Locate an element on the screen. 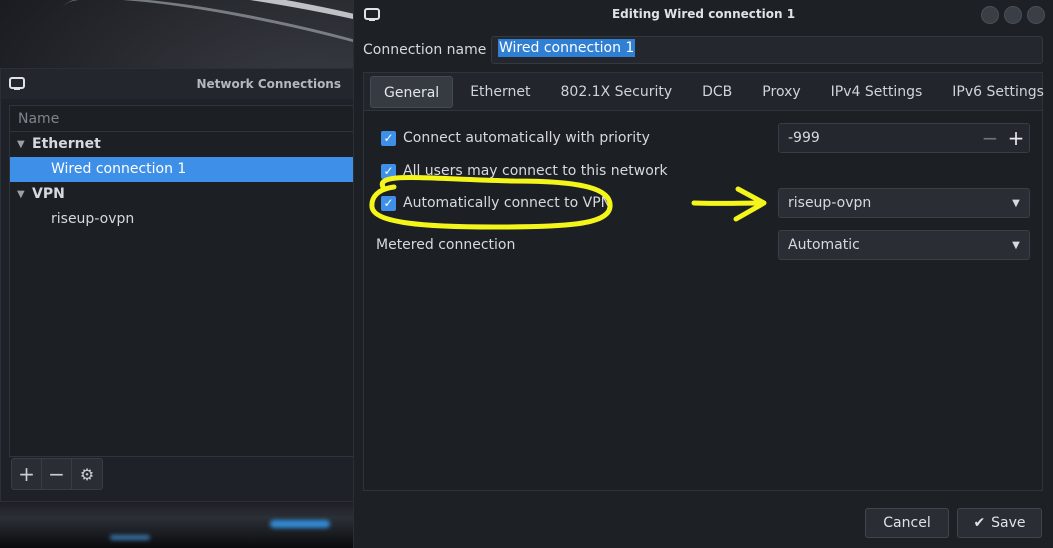 The width and height of the screenshot is (1053, 548). metered-selected-value: Automatic is located at coordinates (824, 245).